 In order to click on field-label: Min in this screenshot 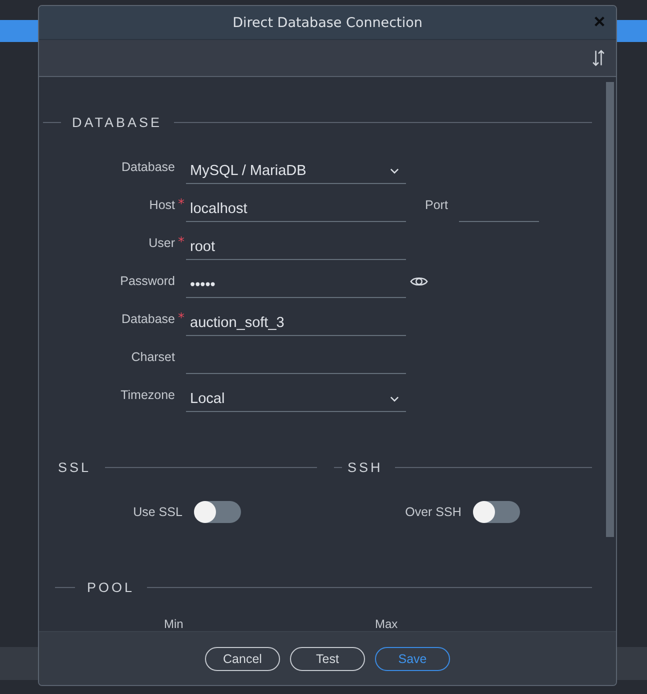, I will do `click(174, 624)`.